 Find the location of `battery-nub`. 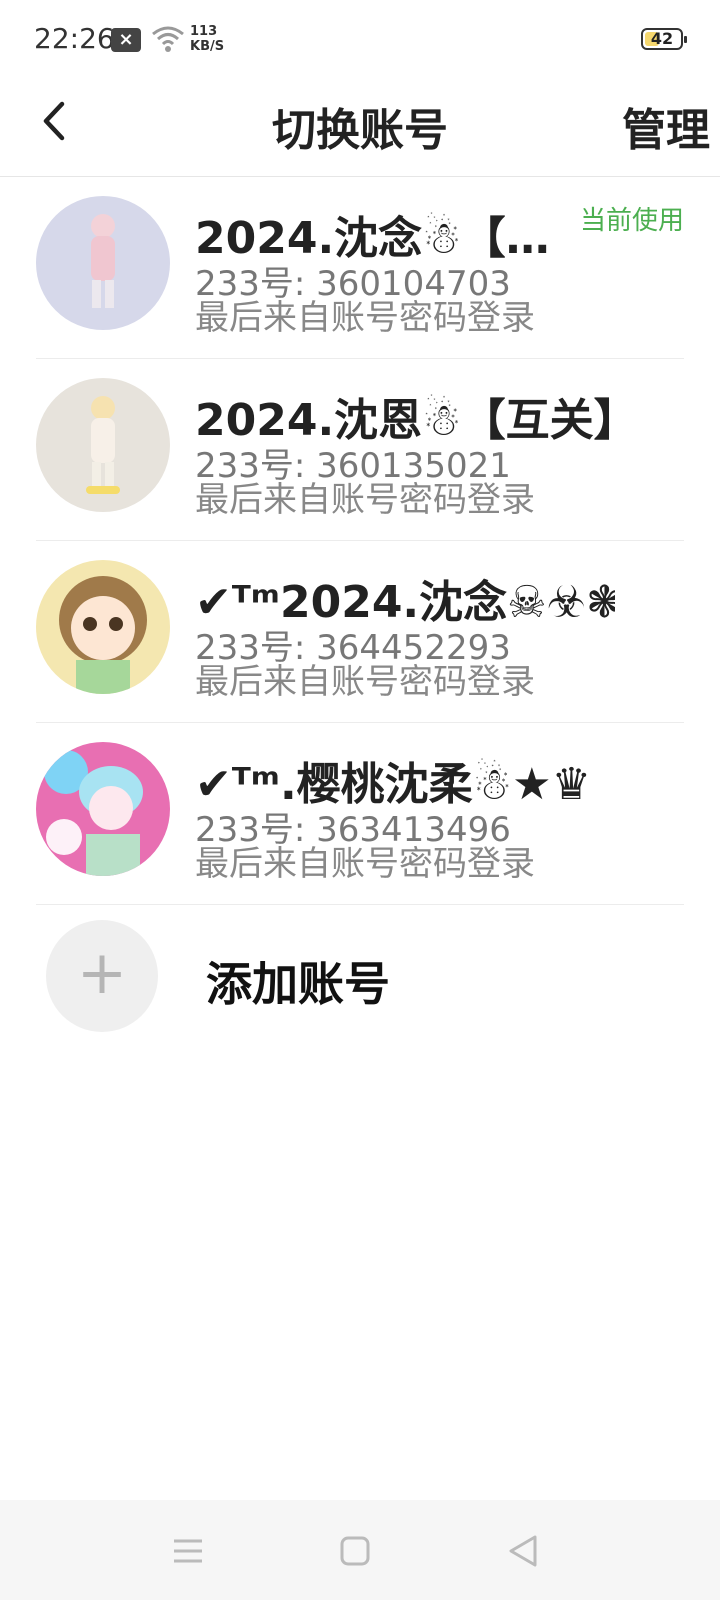

battery-nub is located at coordinates (685, 39).